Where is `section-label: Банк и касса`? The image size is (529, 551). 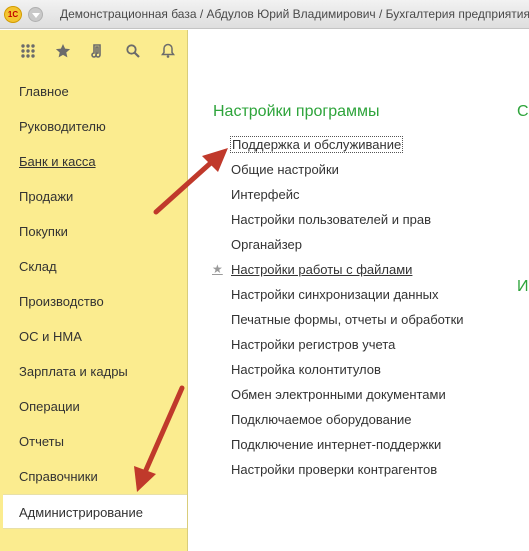
section-label: Банк и касса is located at coordinates (57, 161).